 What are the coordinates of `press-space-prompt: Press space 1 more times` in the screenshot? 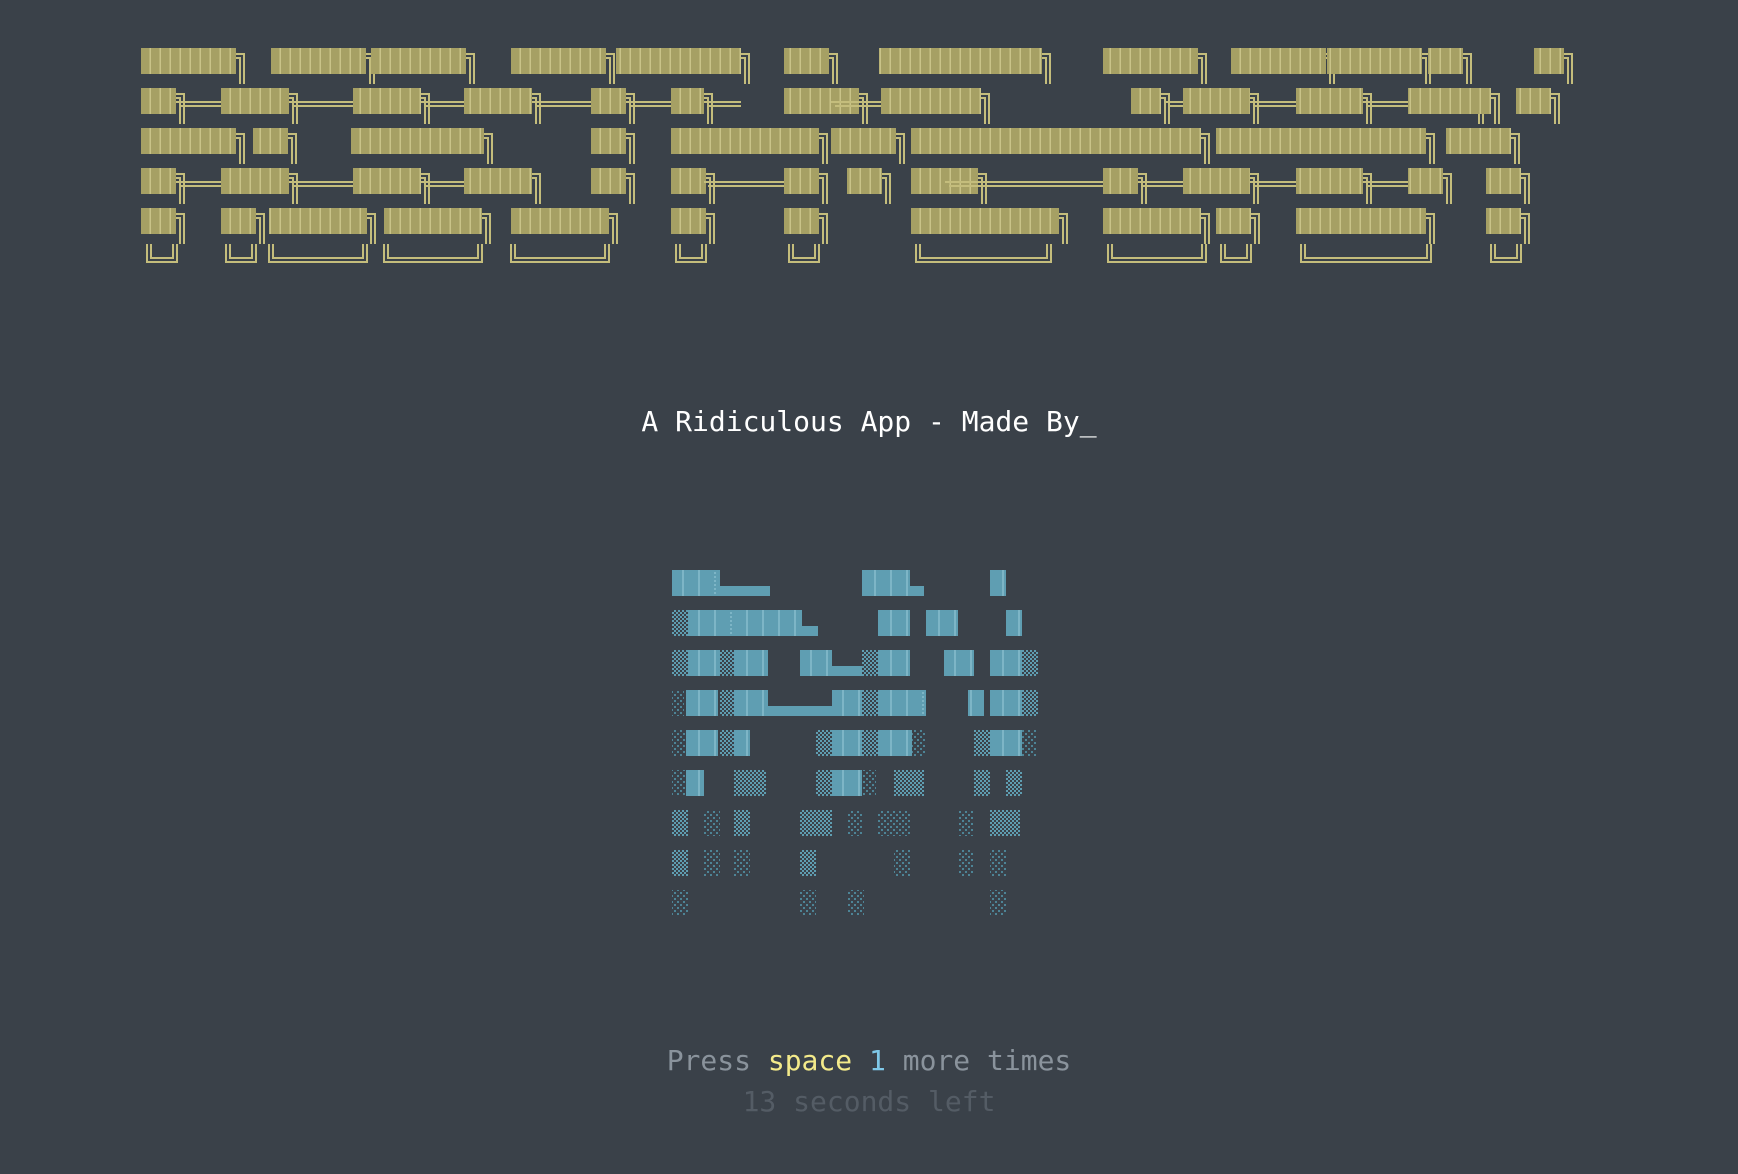 It's located at (869, 1061).